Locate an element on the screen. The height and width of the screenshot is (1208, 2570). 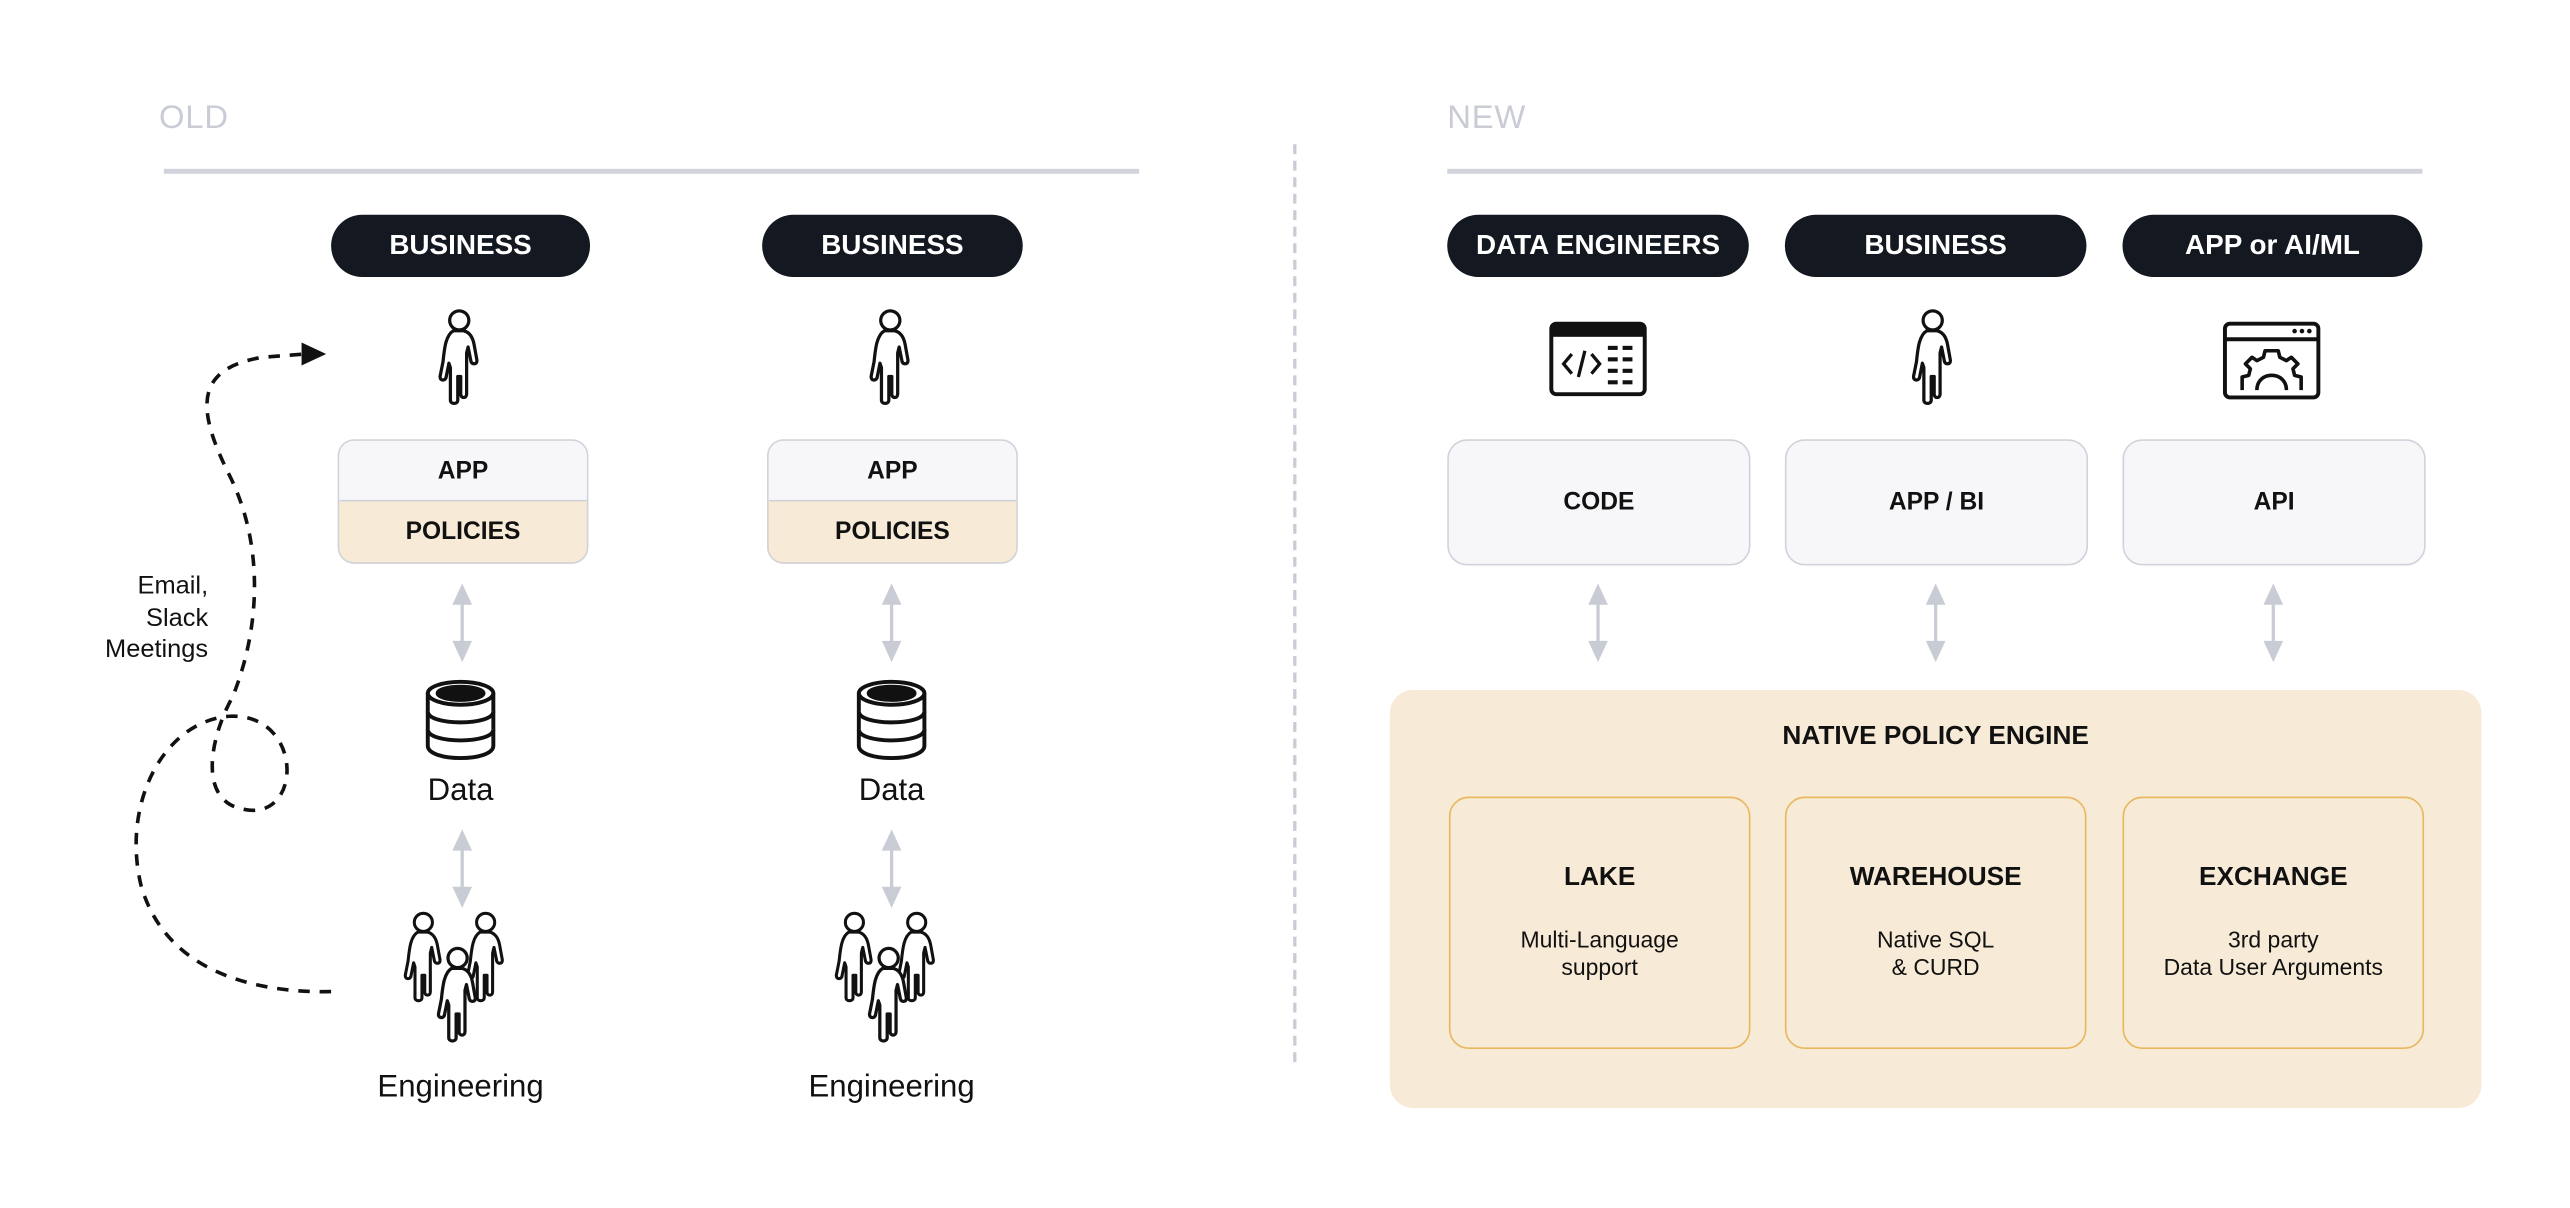
lake-desc-line: Multi-Language is located at coordinates (1599, 939).